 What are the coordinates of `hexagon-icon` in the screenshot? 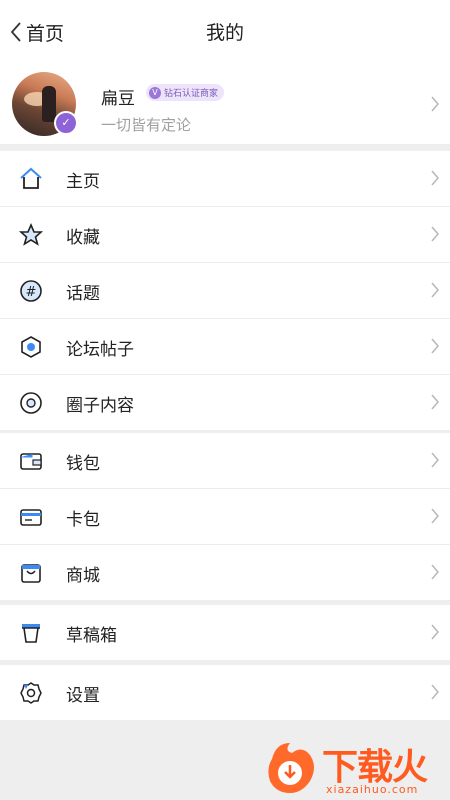 It's located at (31, 347).